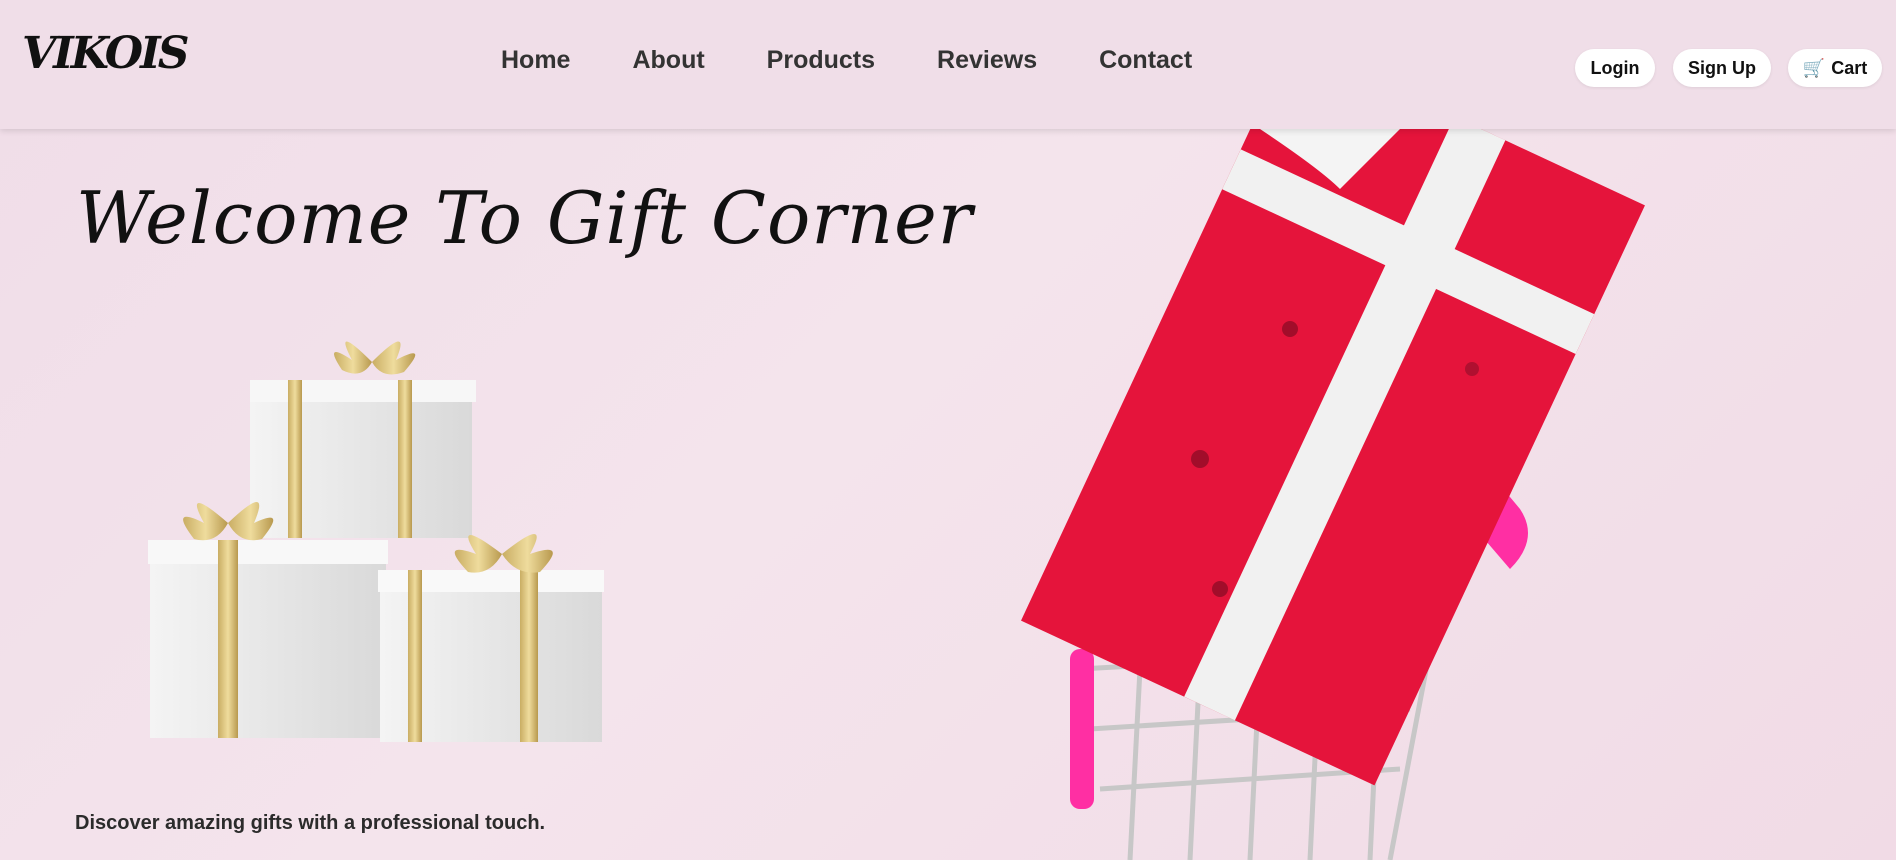 The height and width of the screenshot is (860, 1896). I want to click on nav-products: Products, so click(821, 60).